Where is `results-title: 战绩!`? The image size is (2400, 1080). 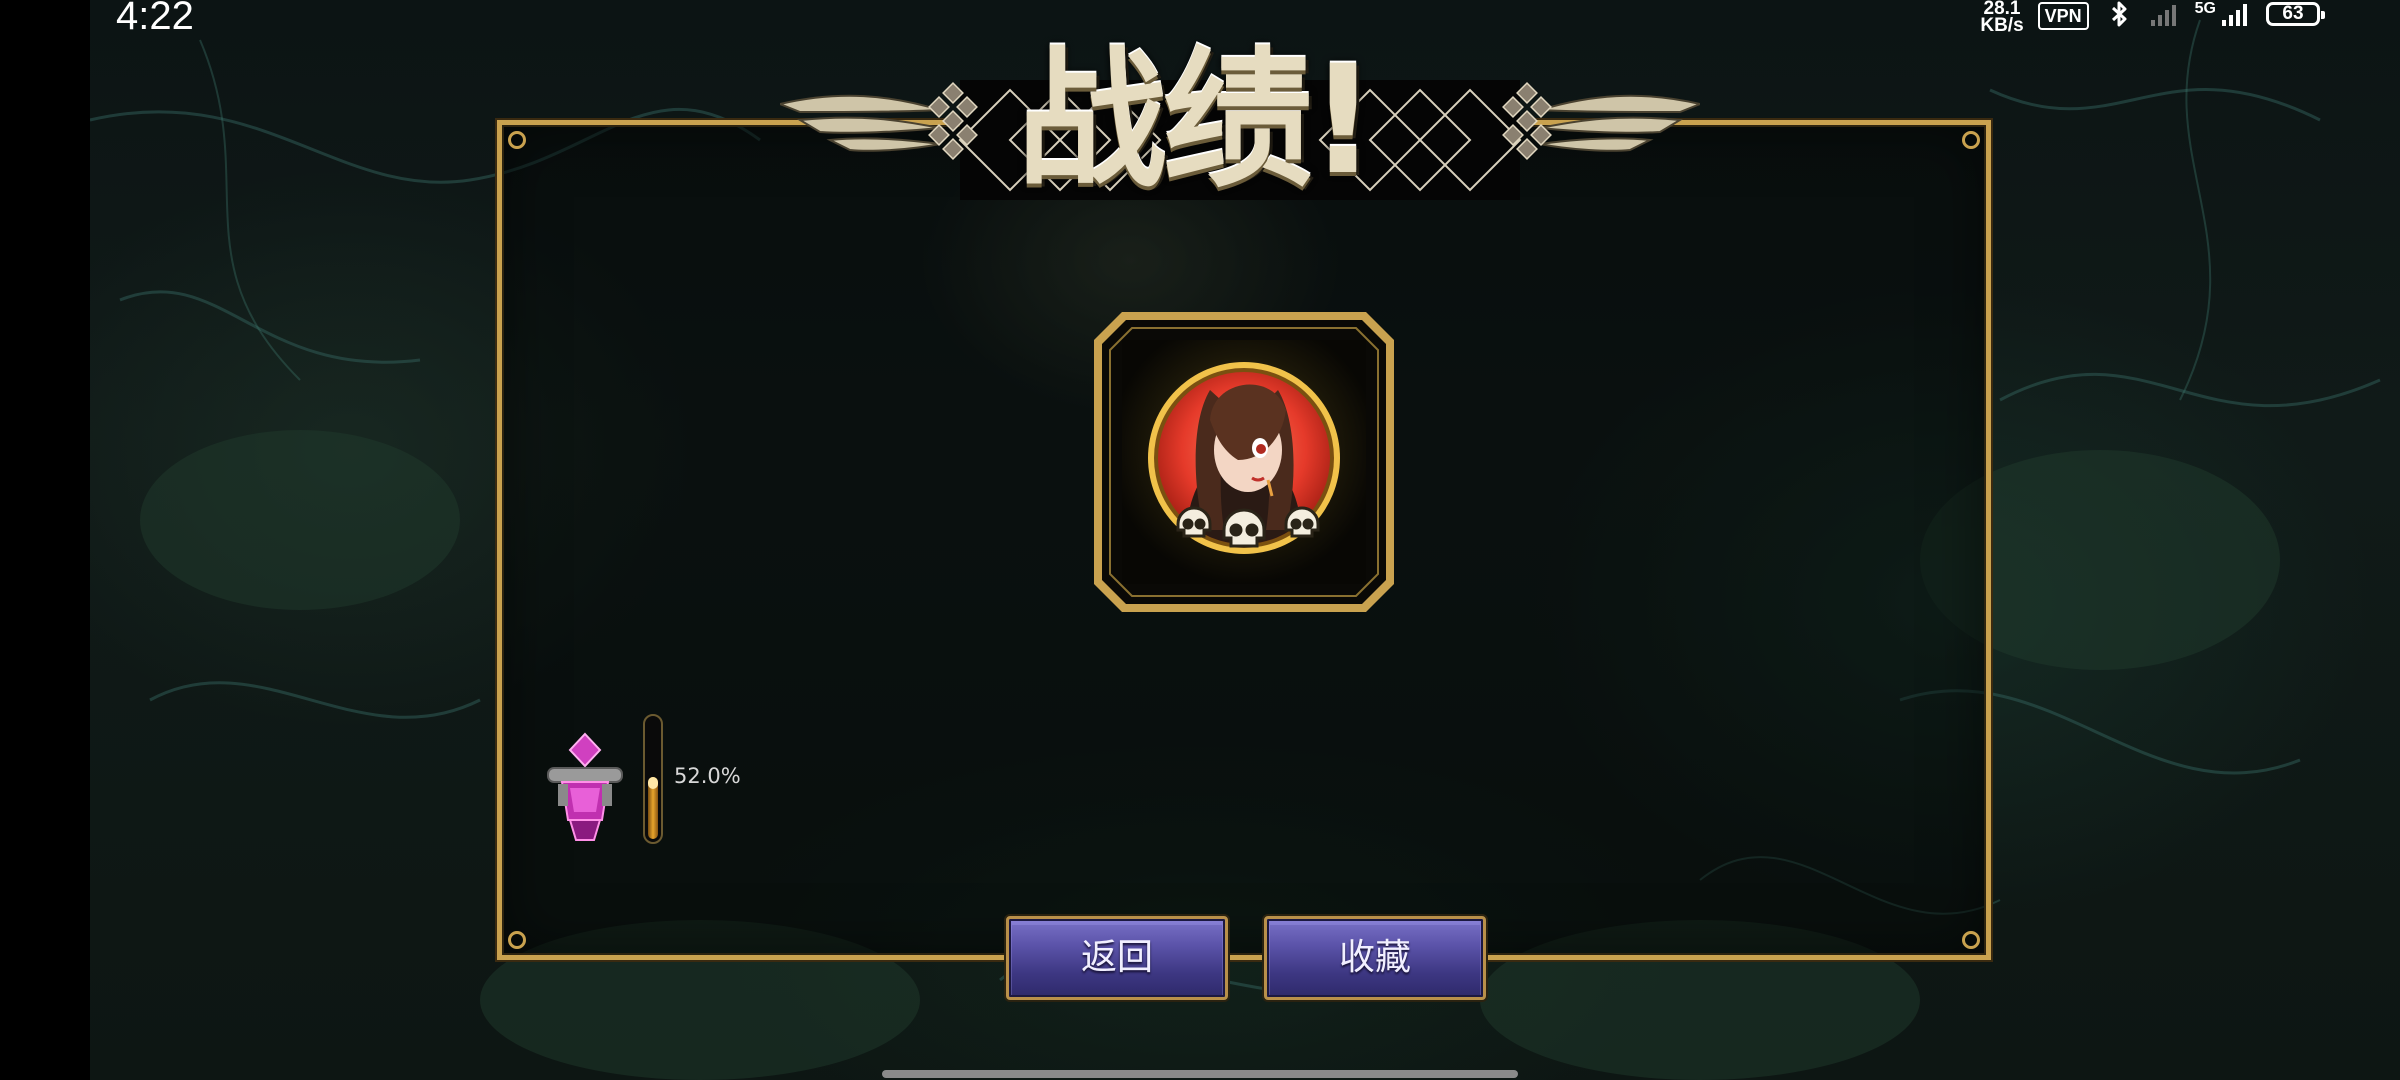 results-title: 战绩! is located at coordinates (1196, 121).